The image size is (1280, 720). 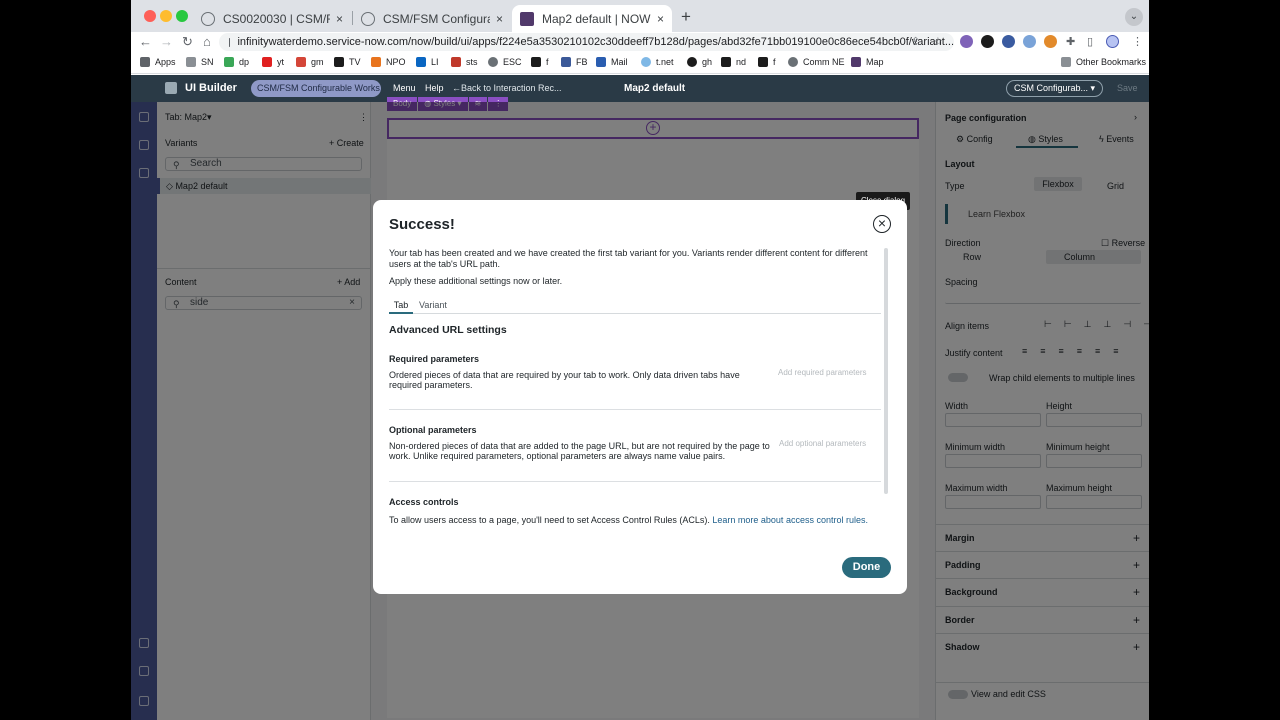 I want to click on bookmark-mail: Mail, so click(x=612, y=62).